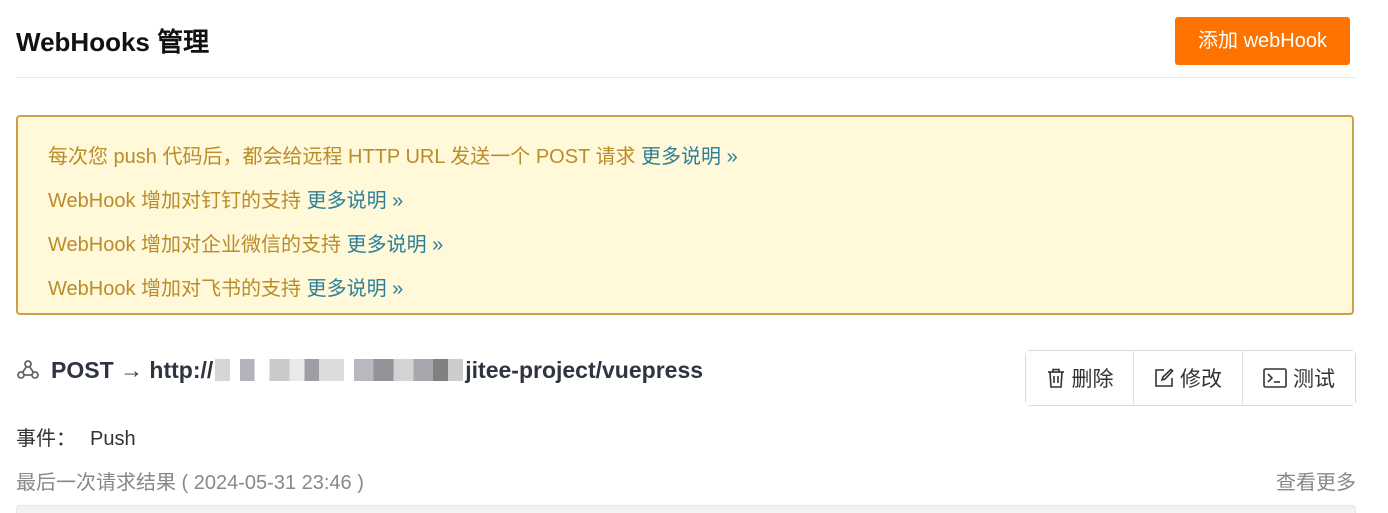 Image resolution: width=1388 pixels, height=513 pixels. Describe the element at coordinates (190, 483) in the screenshot. I see `last-request-info: 最后一次请求结果 ( 2024-05-31 23:46 )` at that location.